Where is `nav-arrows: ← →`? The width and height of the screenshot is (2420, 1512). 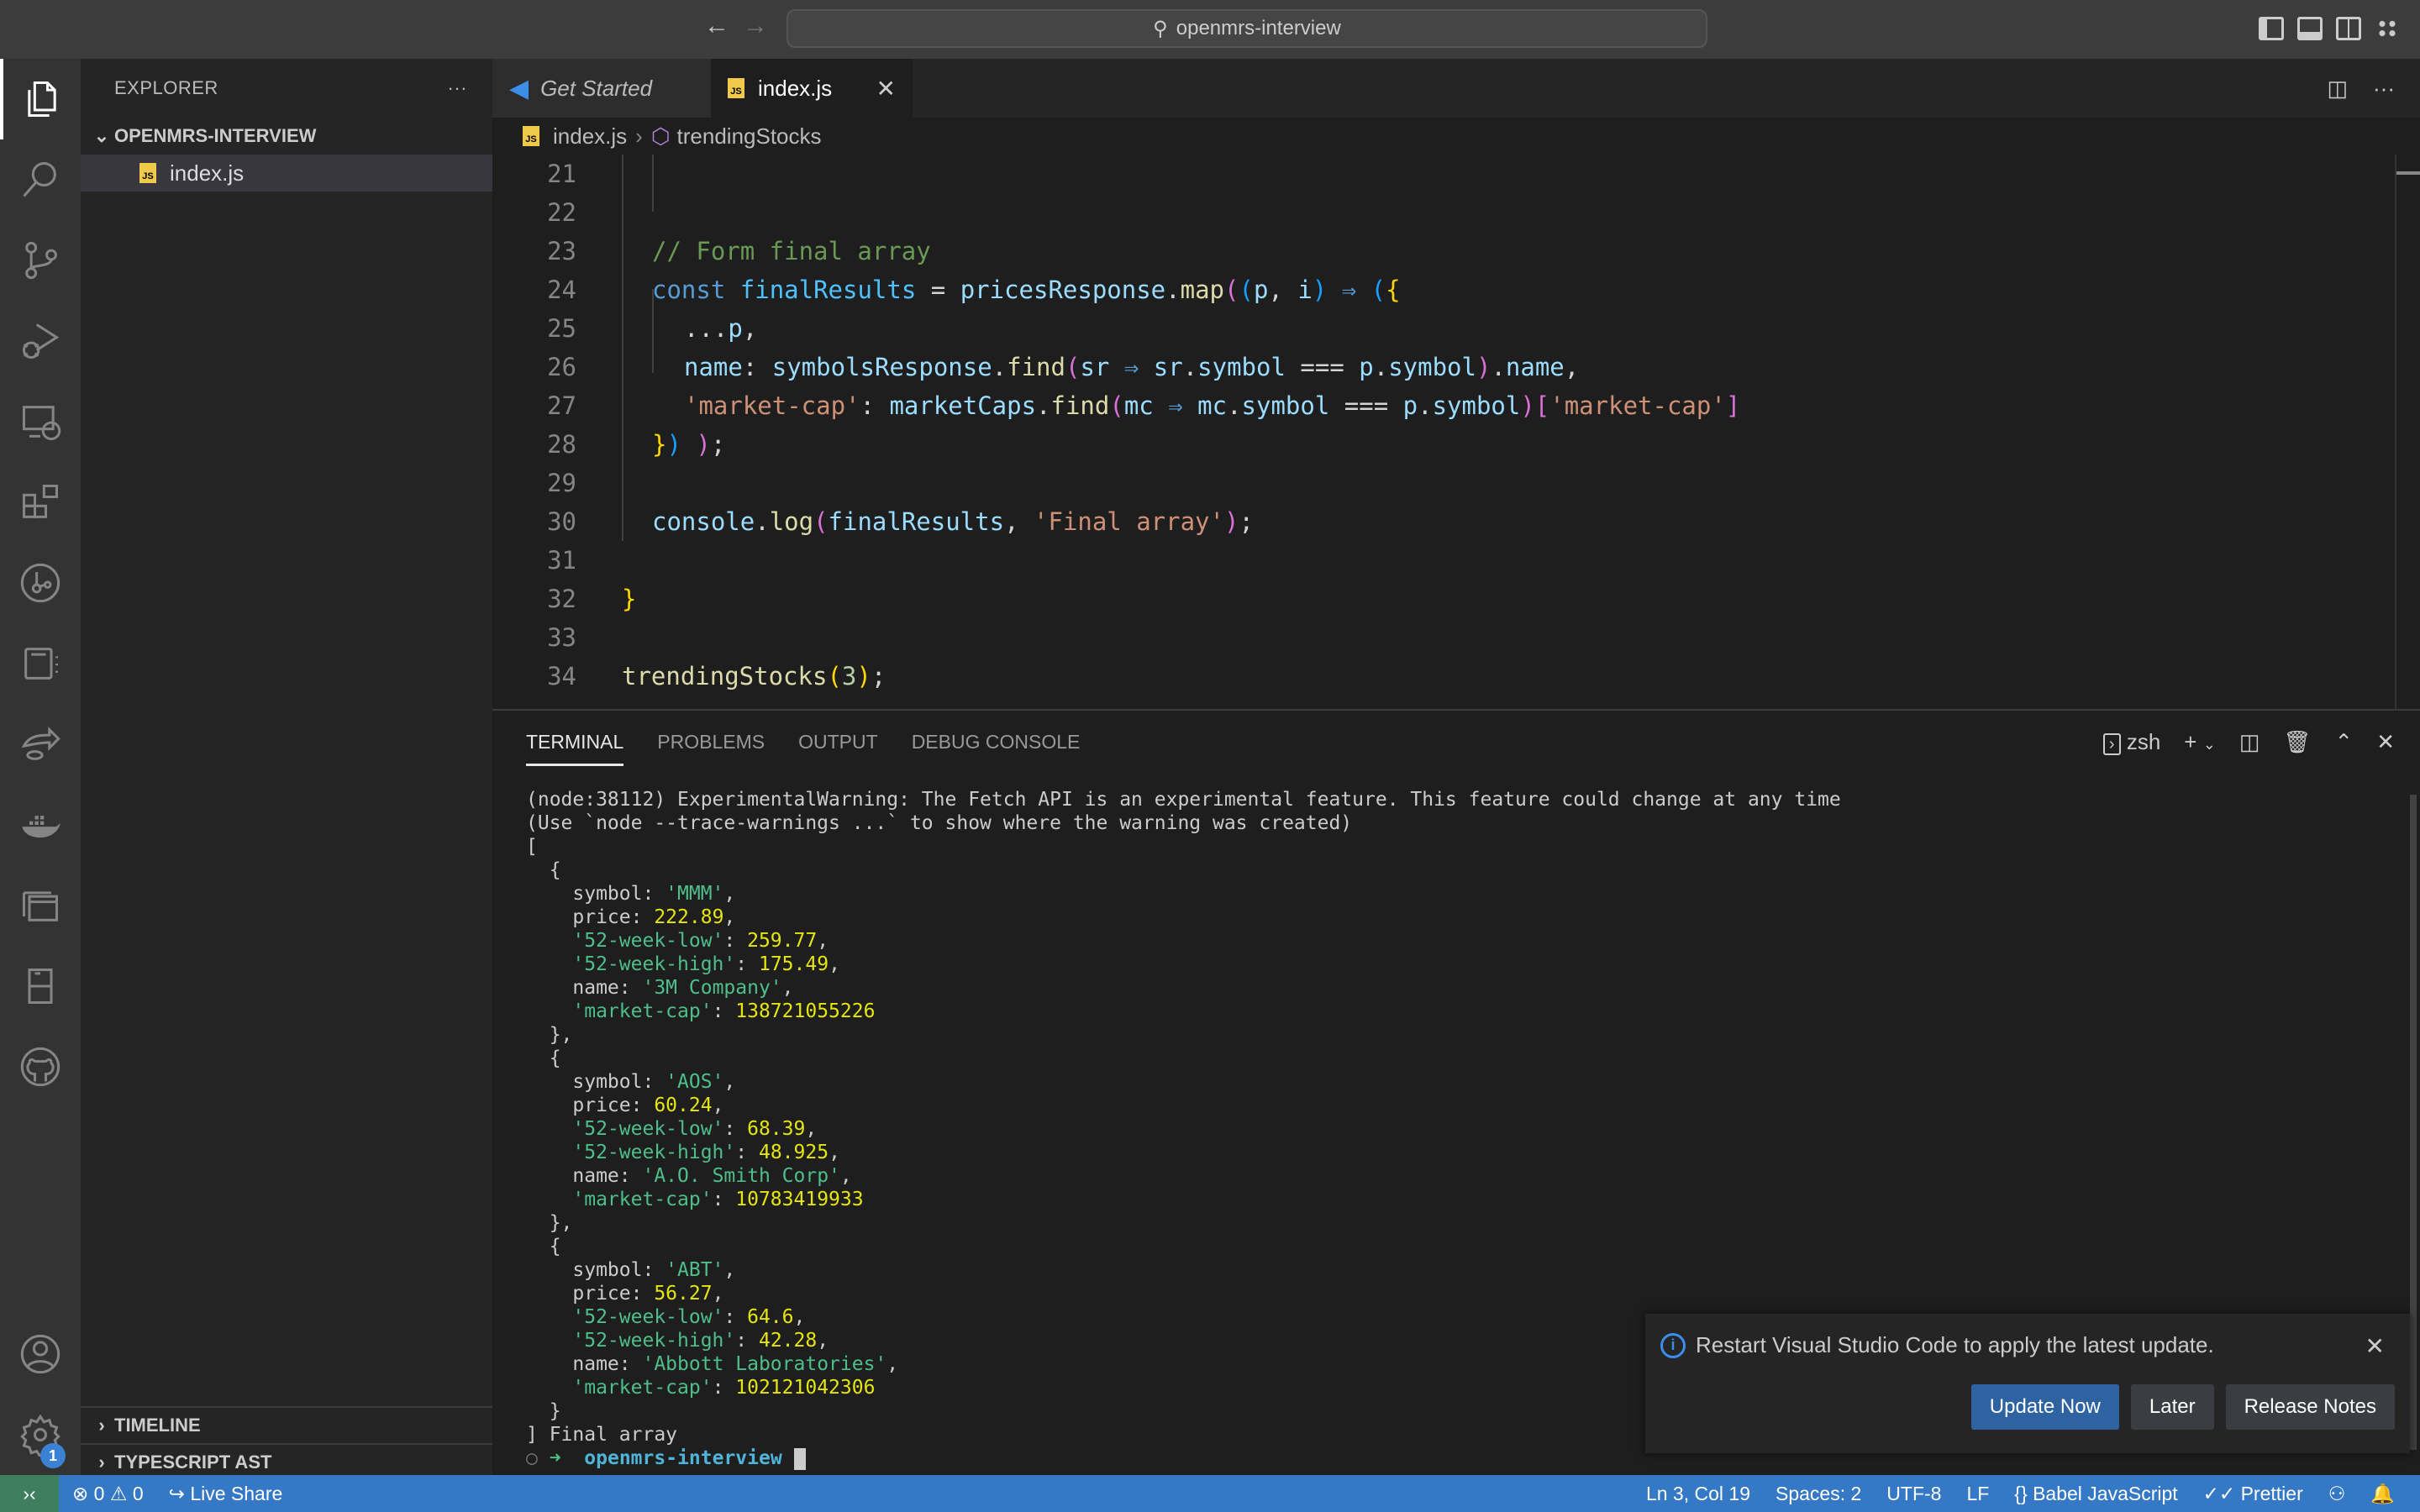
nav-arrows: ← → is located at coordinates (736, 26).